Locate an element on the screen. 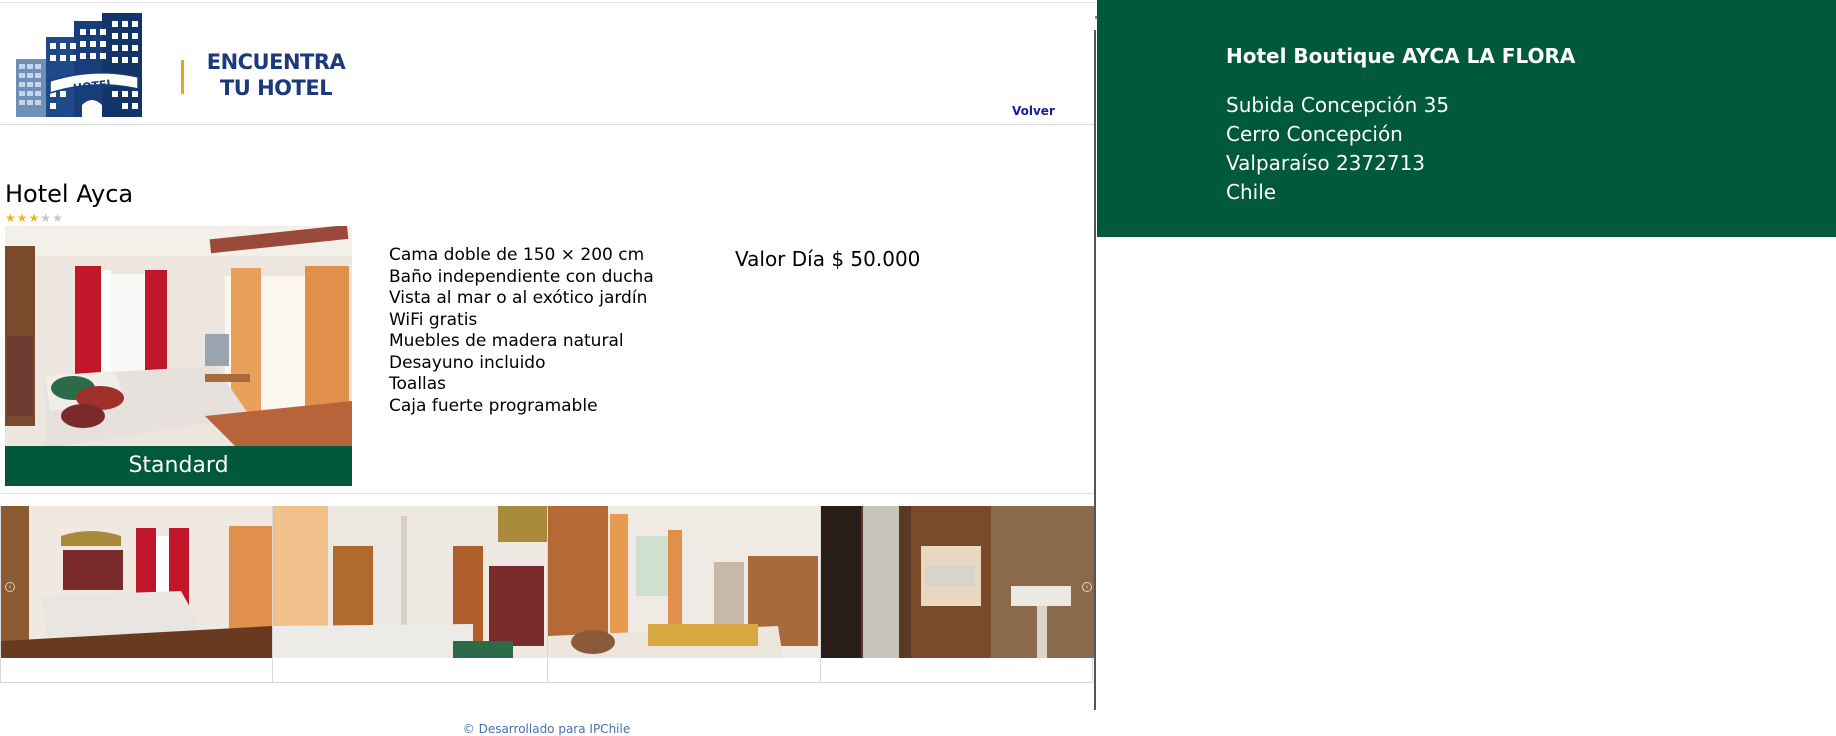  site-logo: HOTEL ENCUENTRA TU HOTEL is located at coordinates (181, 65).